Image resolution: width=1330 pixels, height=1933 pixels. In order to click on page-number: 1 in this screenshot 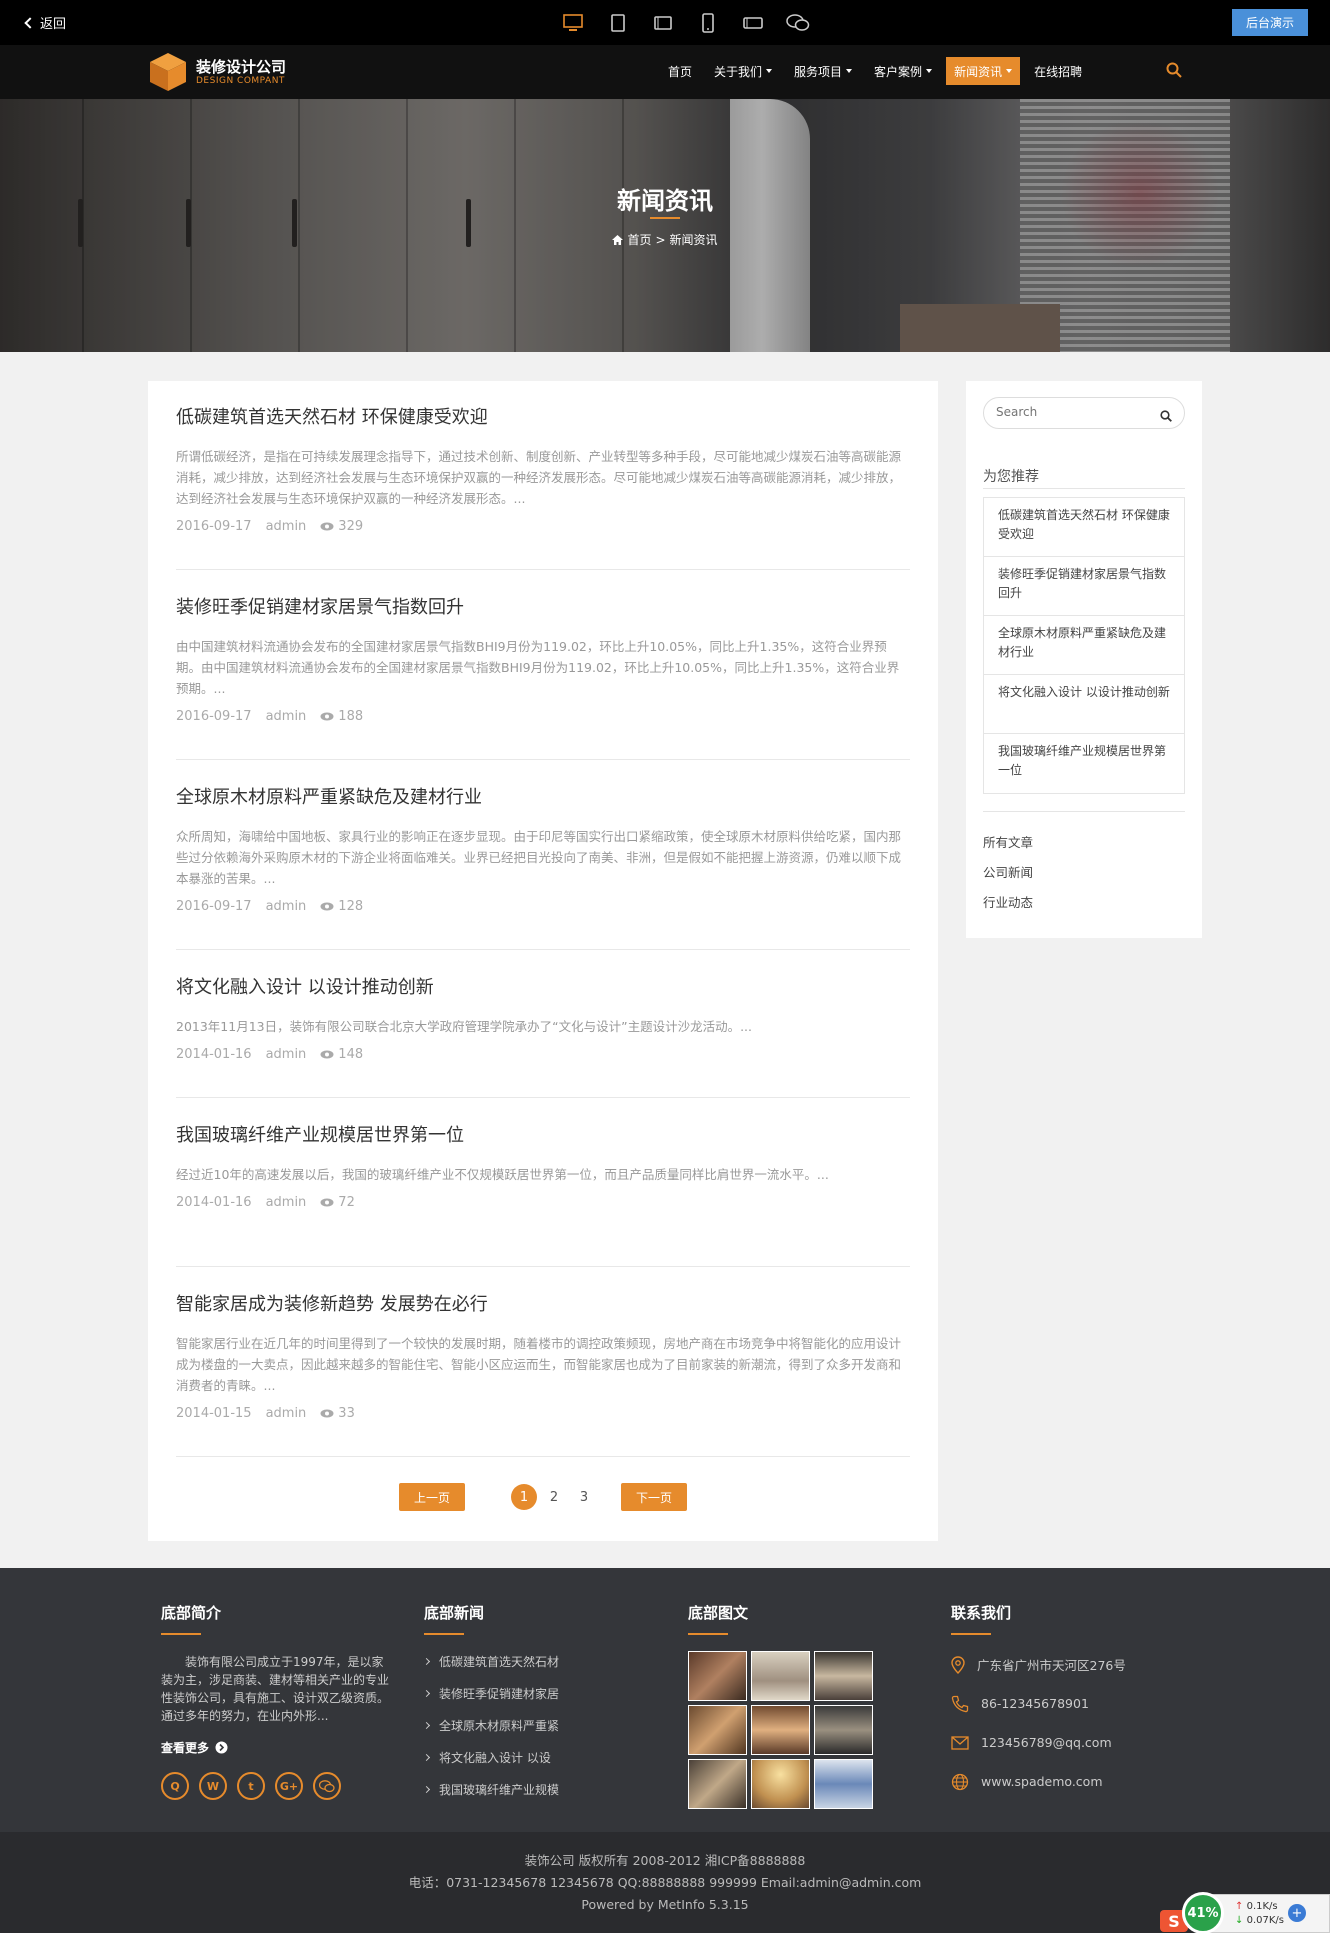, I will do `click(524, 1497)`.